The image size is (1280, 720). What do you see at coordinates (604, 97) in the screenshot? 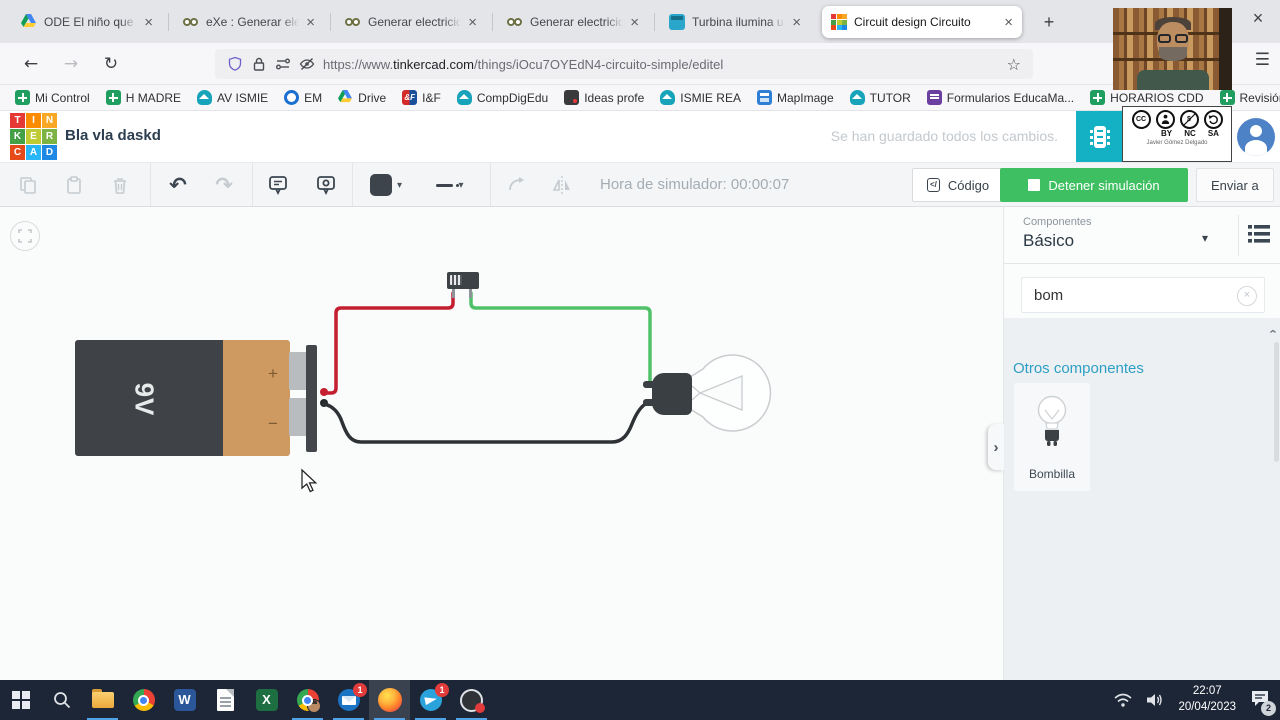
I see `bookmark-ideas-profe: Ideas profe` at bounding box center [604, 97].